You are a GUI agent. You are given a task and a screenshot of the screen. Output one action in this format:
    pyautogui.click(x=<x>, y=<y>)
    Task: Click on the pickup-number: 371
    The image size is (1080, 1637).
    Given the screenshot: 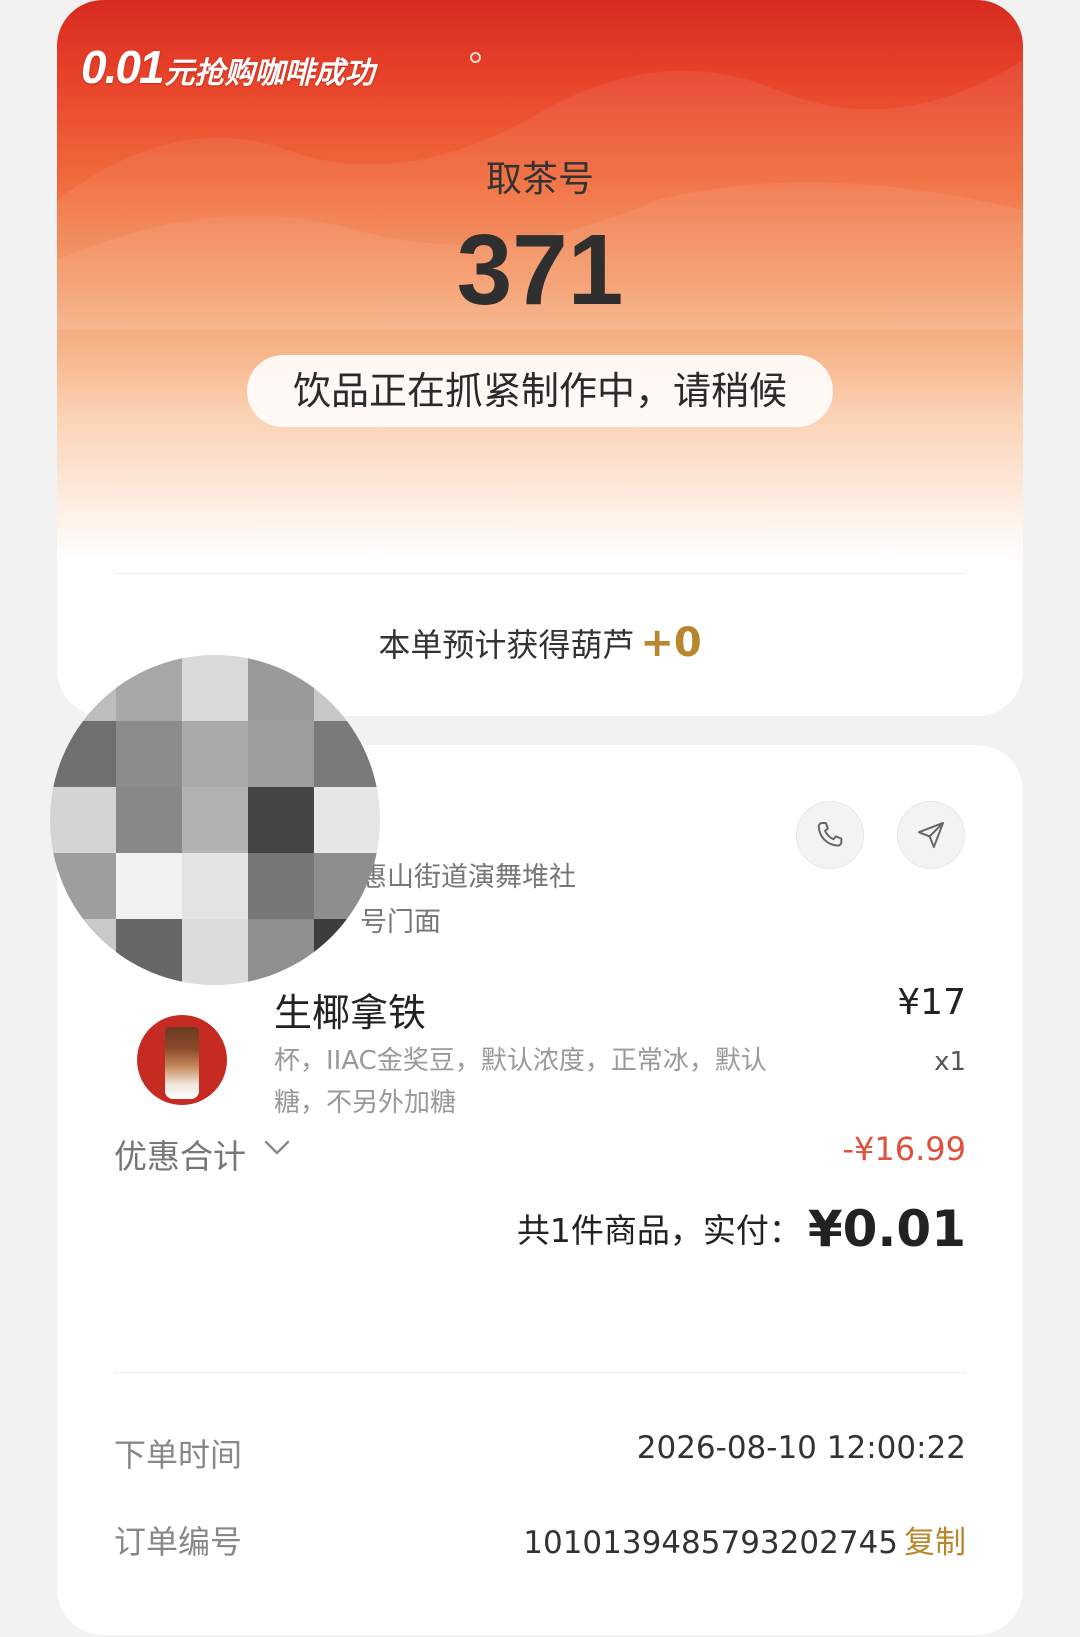 What is the action you would take?
    pyautogui.click(x=540, y=270)
    